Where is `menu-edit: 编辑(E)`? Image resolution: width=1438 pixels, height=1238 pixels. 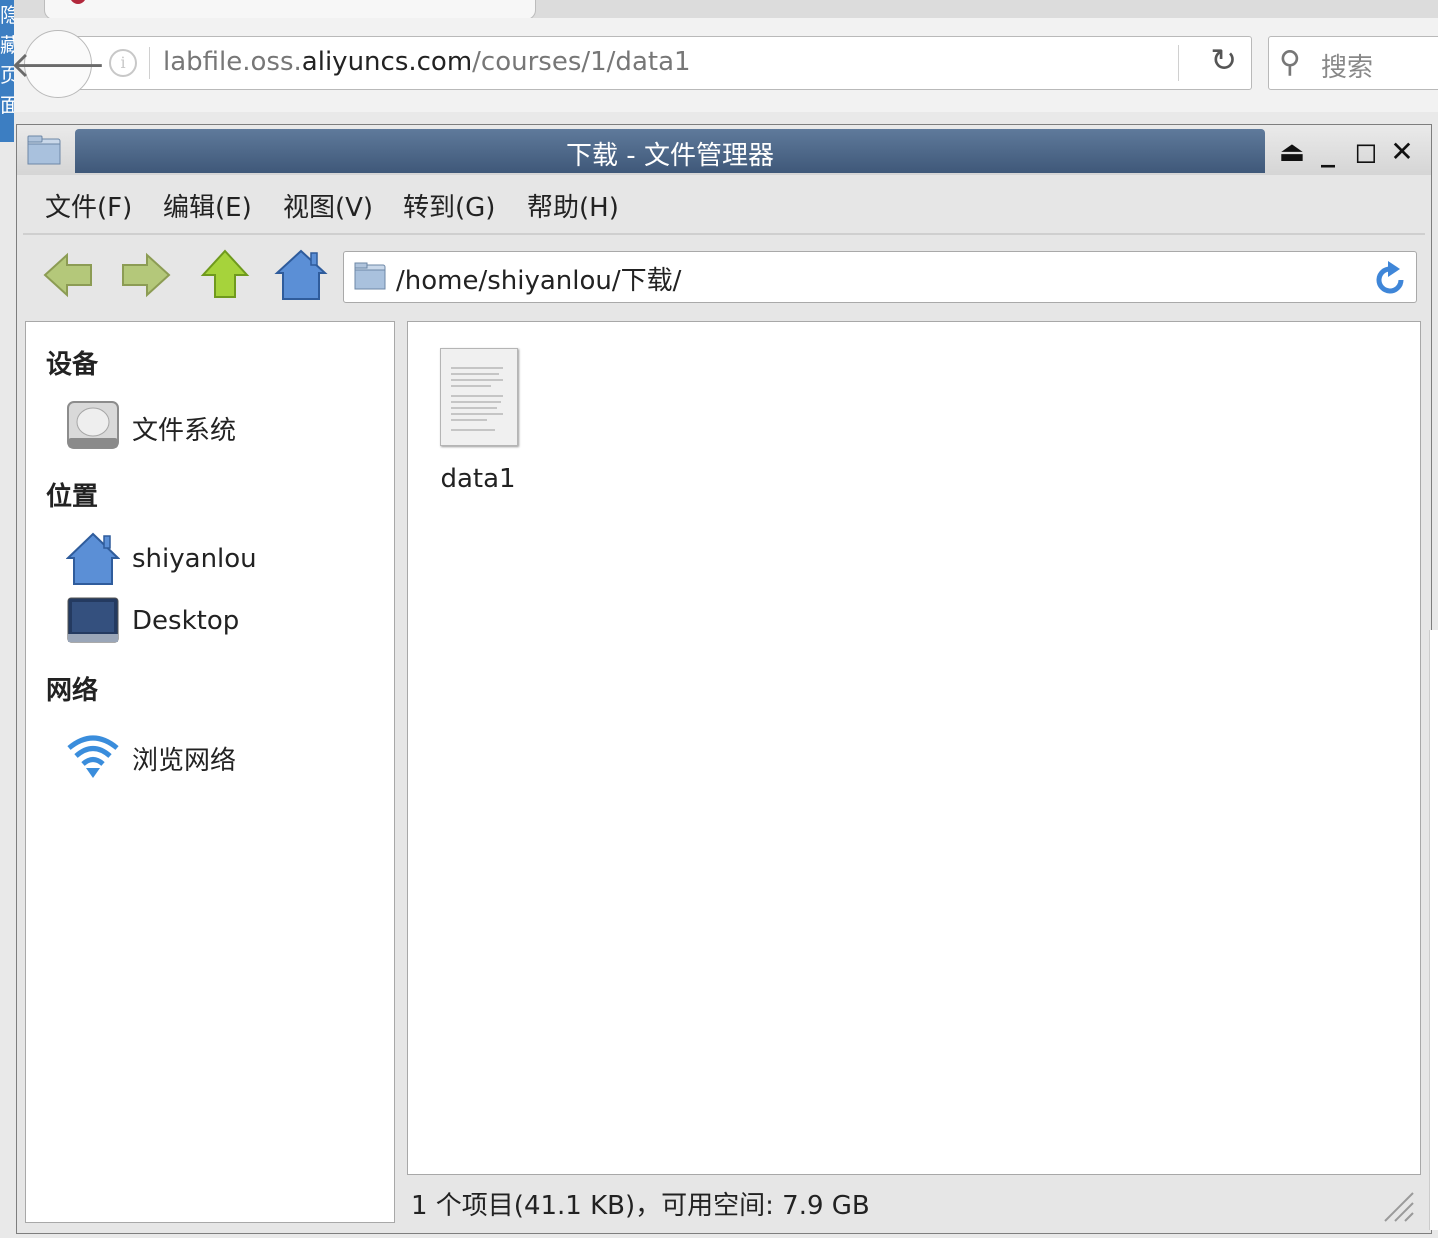 menu-edit: 编辑(E) is located at coordinates (207, 205).